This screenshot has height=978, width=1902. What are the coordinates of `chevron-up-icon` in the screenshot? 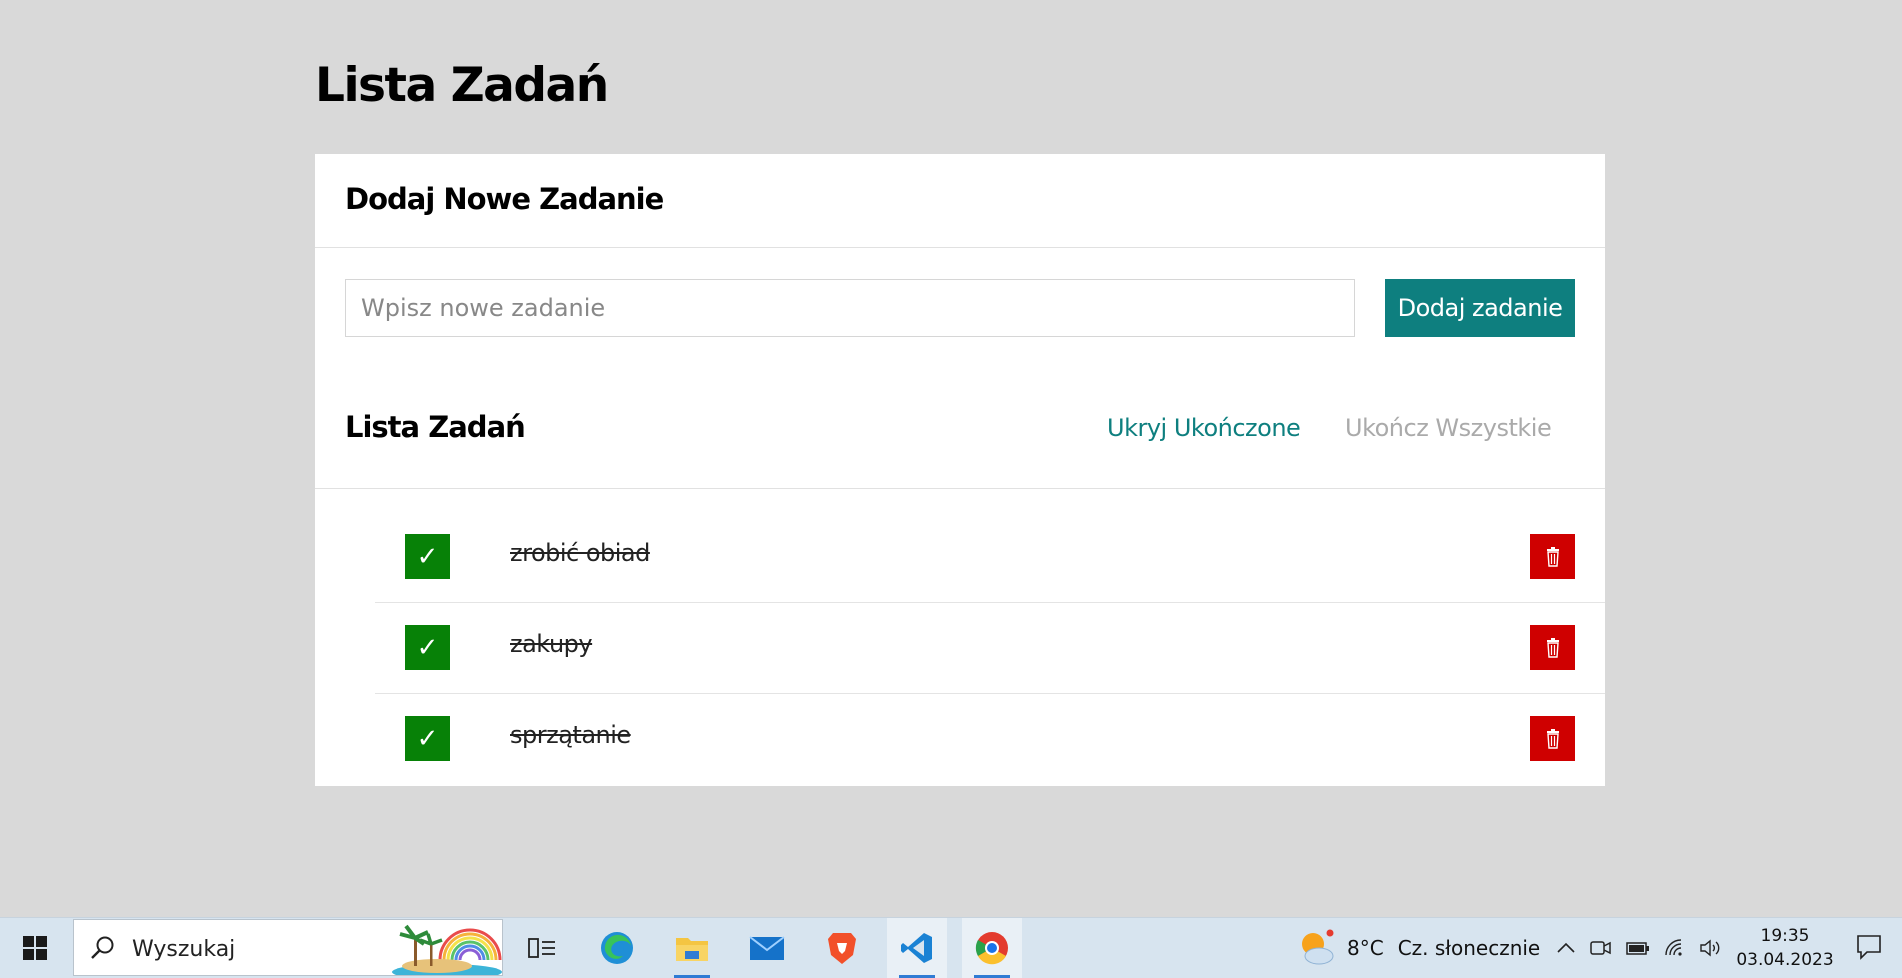 It's located at (1566, 948).